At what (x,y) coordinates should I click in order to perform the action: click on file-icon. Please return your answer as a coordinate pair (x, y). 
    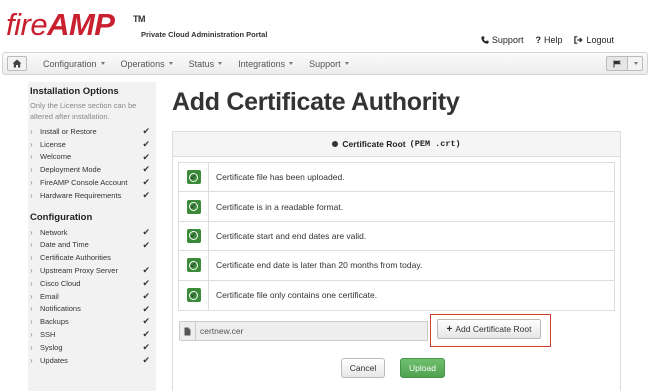
    Looking at the image, I should click on (187, 331).